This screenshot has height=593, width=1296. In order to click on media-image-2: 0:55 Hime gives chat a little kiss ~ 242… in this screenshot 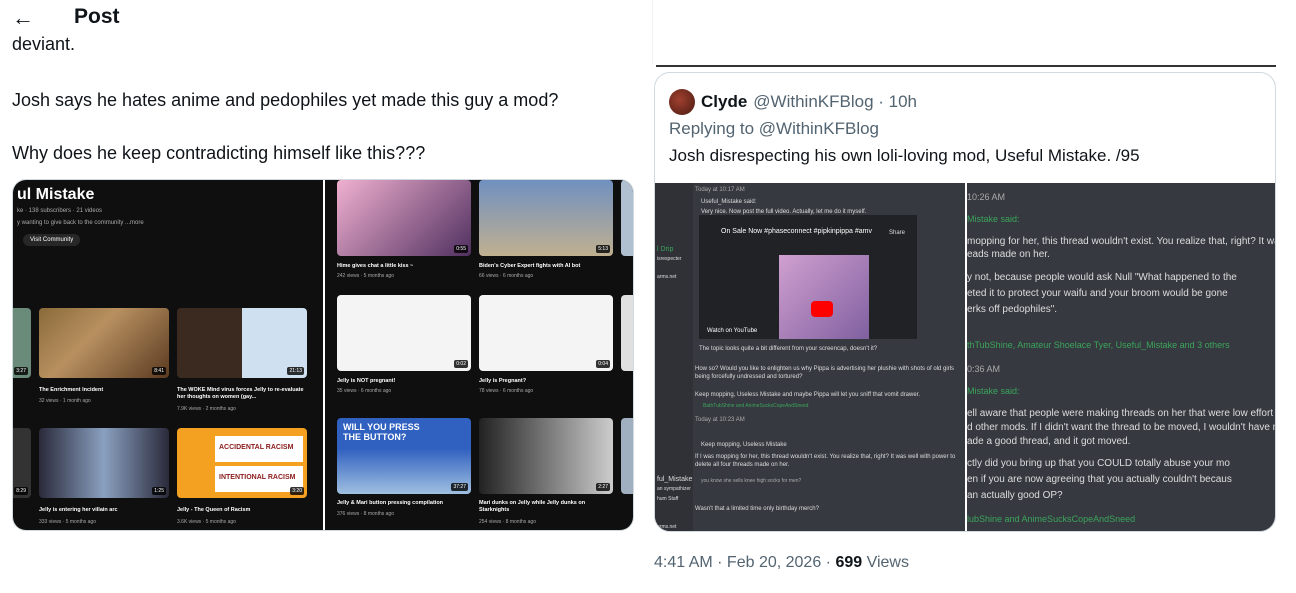, I will do `click(479, 355)`.